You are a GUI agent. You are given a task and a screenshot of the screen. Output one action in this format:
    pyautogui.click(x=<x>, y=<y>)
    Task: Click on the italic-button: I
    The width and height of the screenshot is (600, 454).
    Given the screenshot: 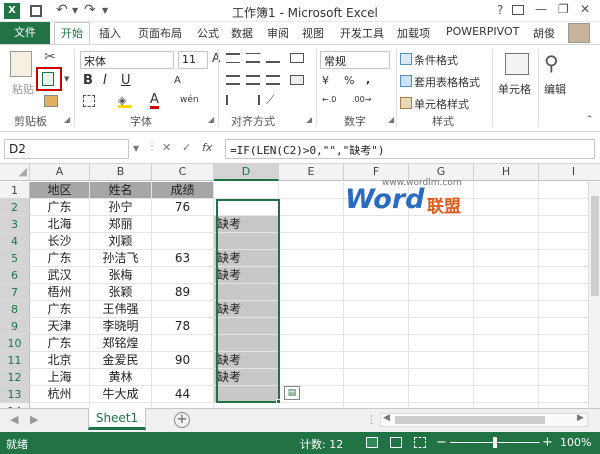 What is the action you would take?
    pyautogui.click(x=105, y=80)
    